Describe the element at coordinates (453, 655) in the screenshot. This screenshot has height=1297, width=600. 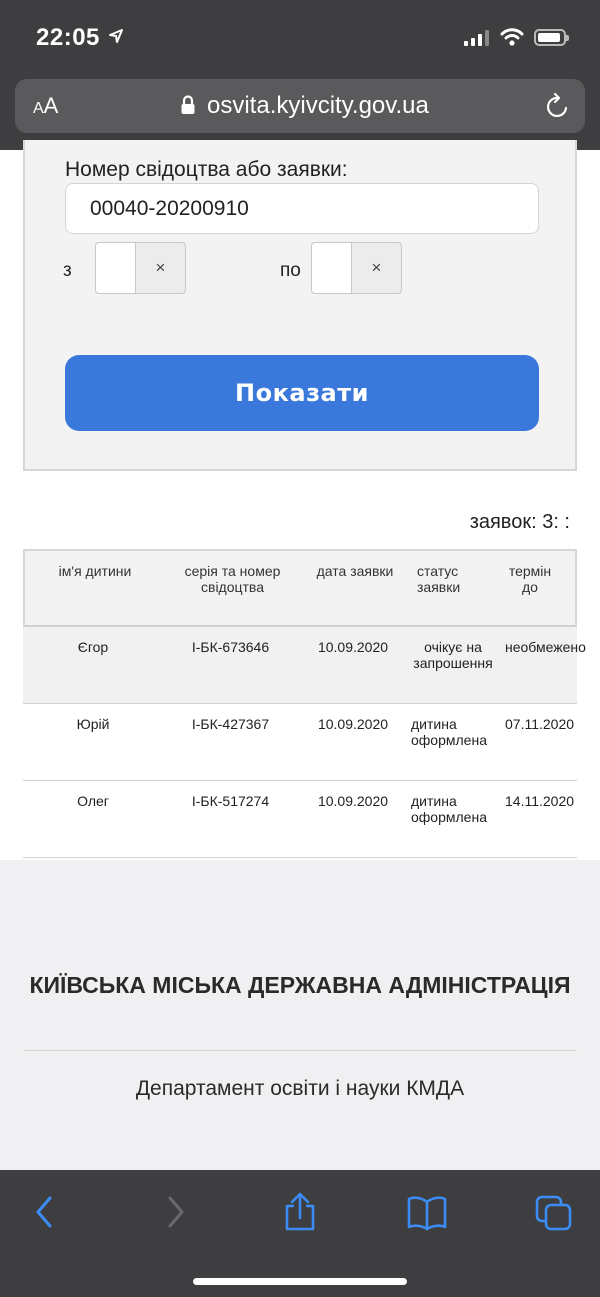
I see `cell-status: очікує на запрошення` at that location.